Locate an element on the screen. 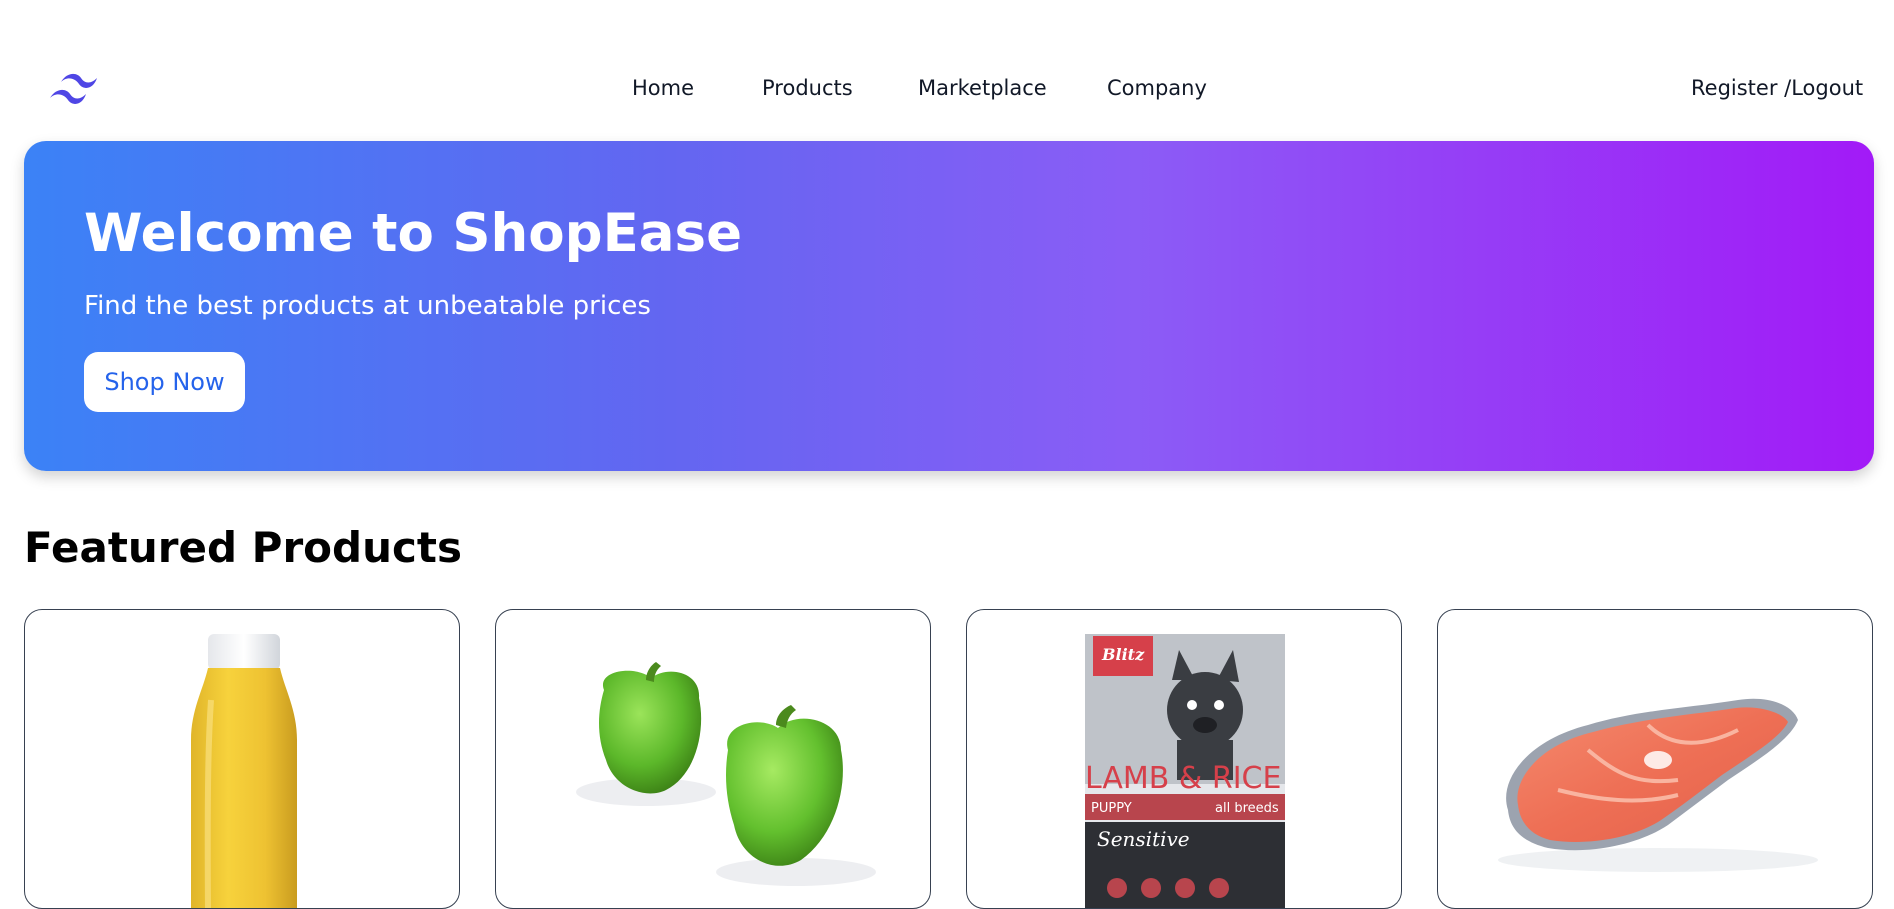  bag-title-label: LAMB & RICE is located at coordinates (1183, 778).